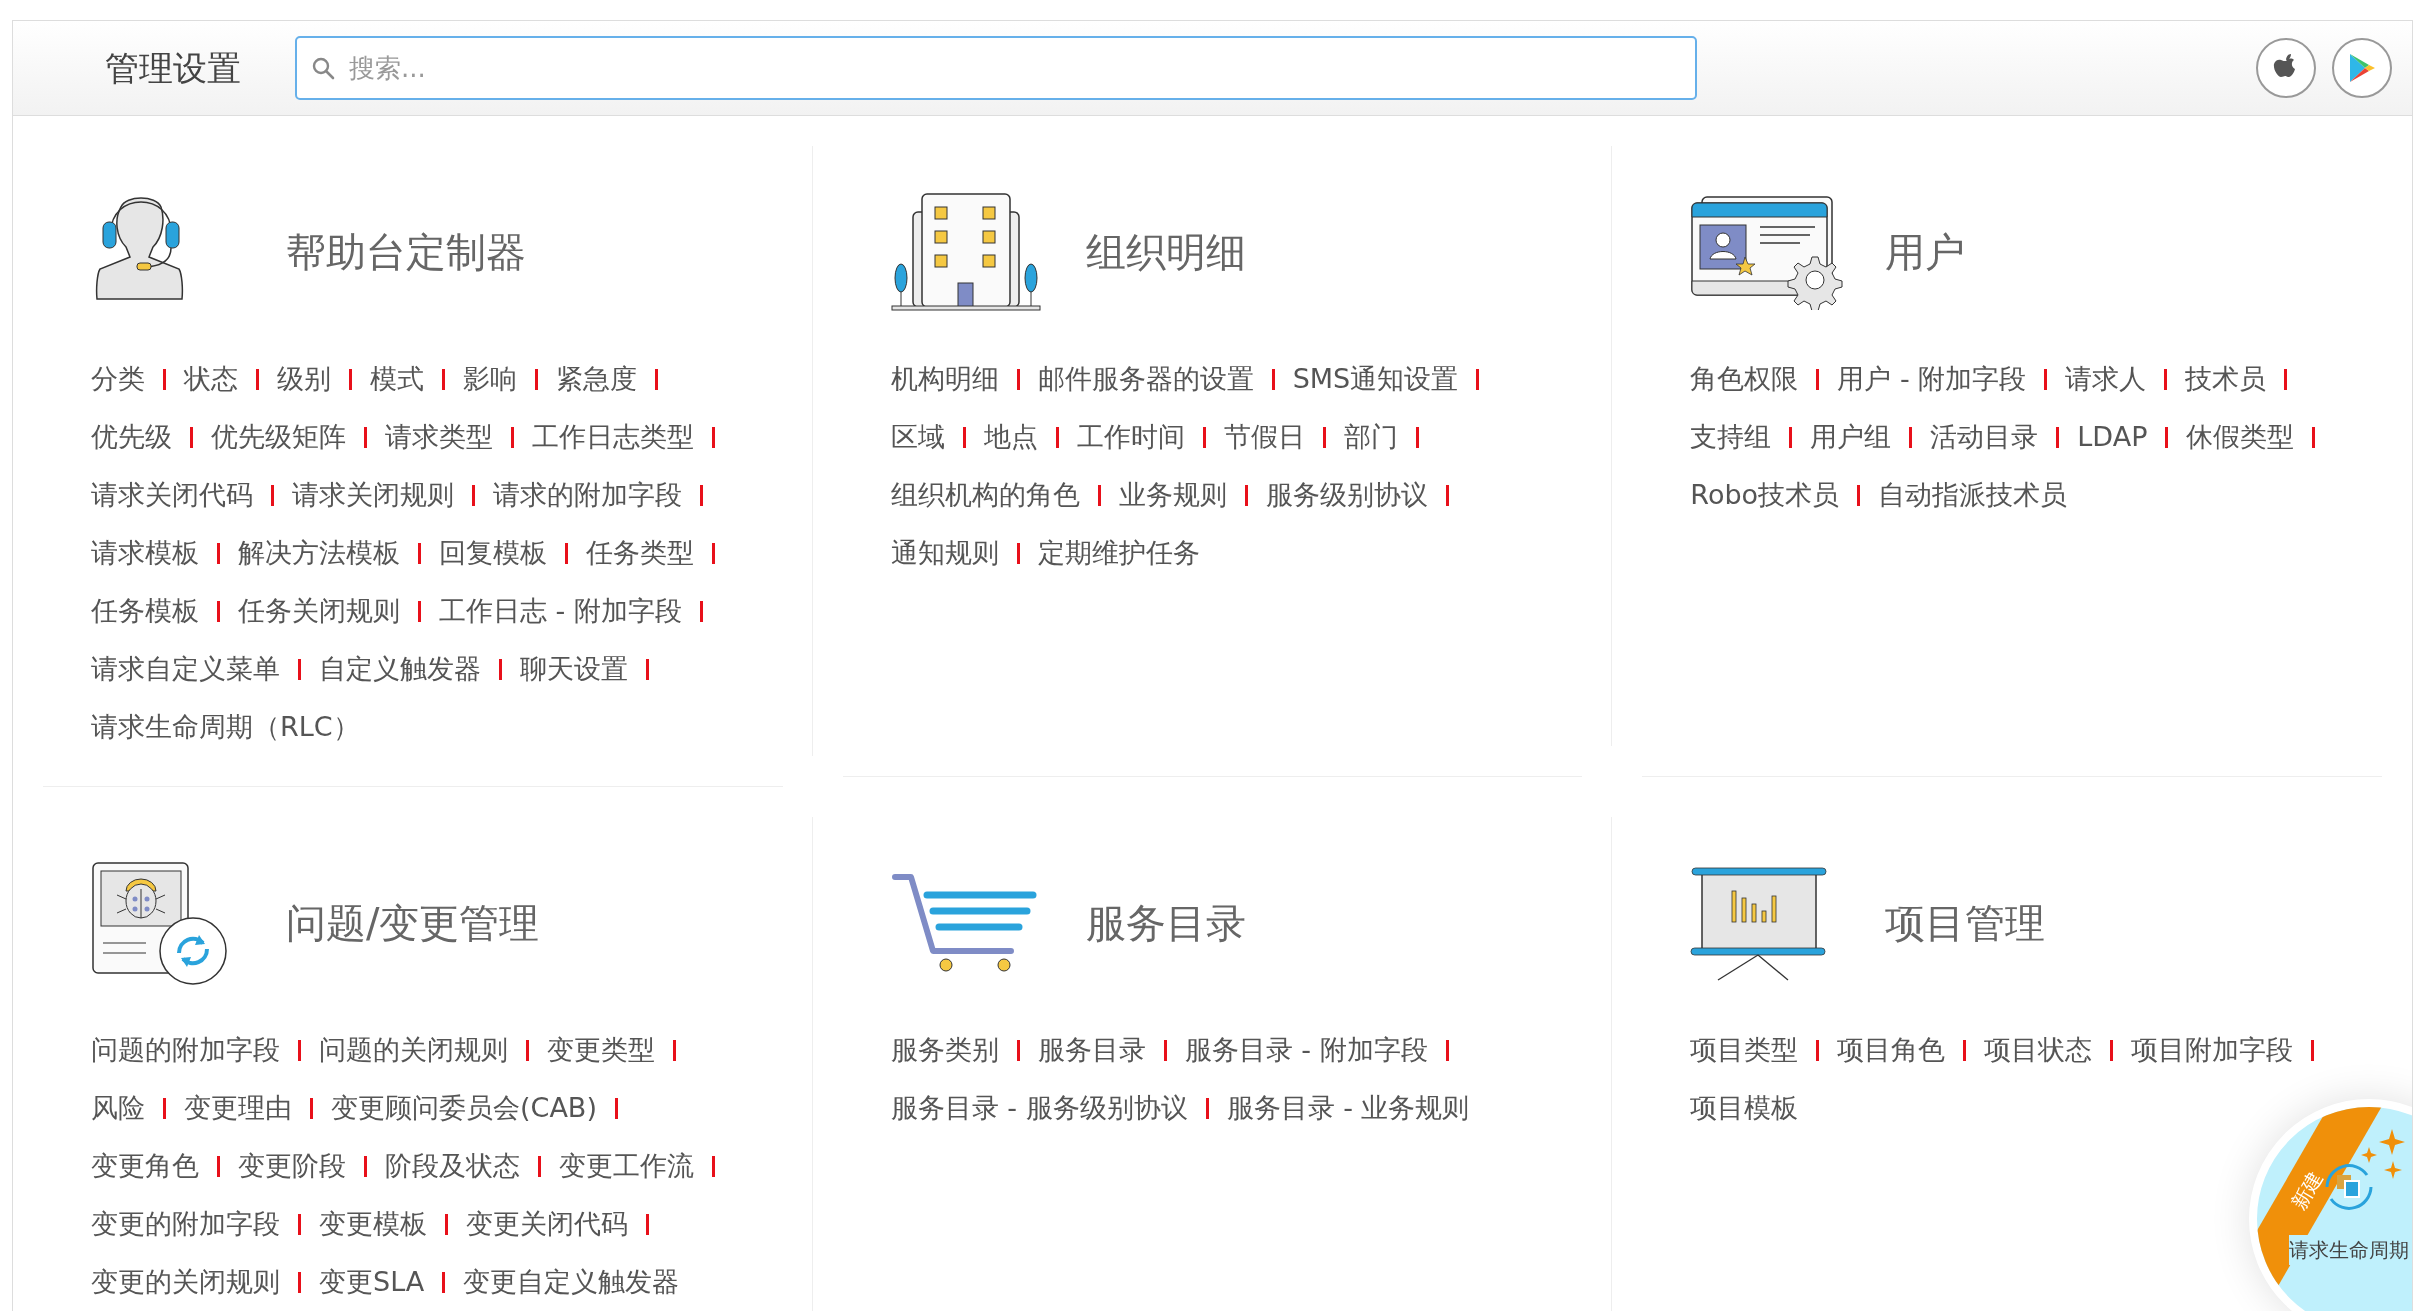  I want to click on settings-link: 优先级, so click(131, 437).